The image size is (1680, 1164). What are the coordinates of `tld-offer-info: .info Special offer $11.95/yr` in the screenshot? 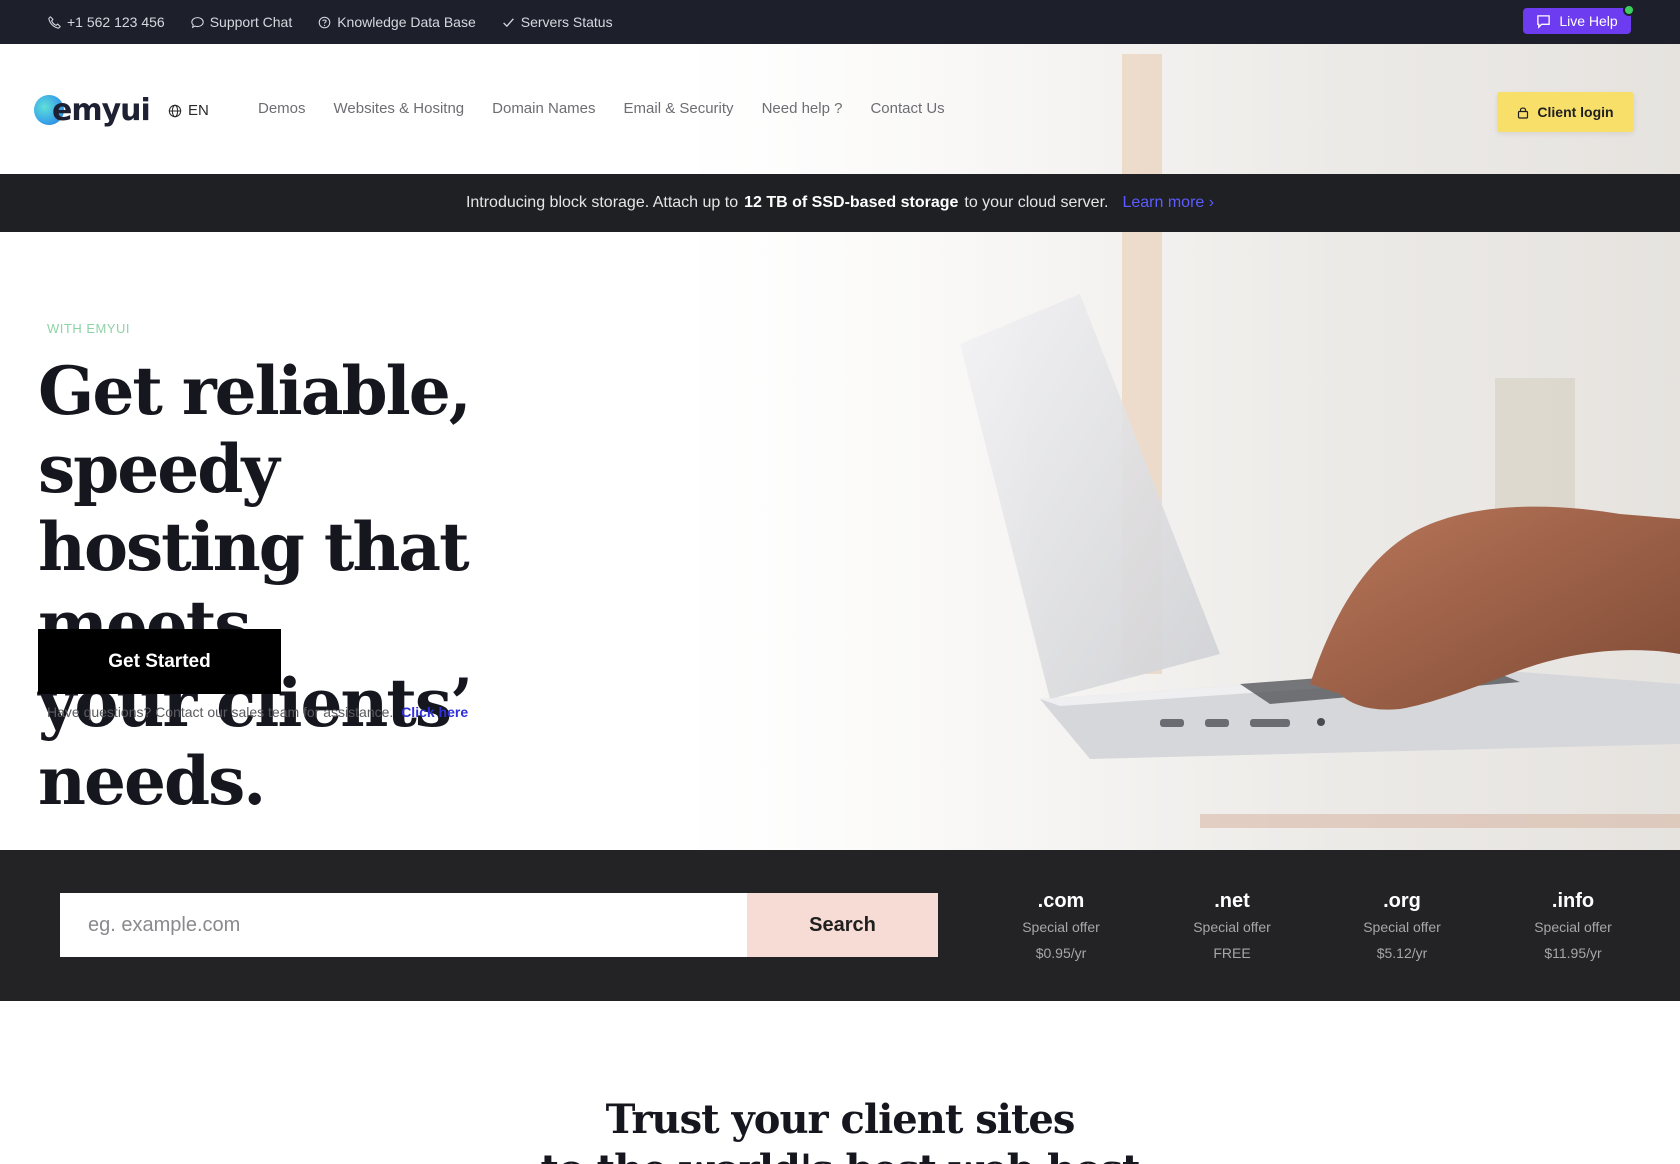 It's located at (1573, 925).